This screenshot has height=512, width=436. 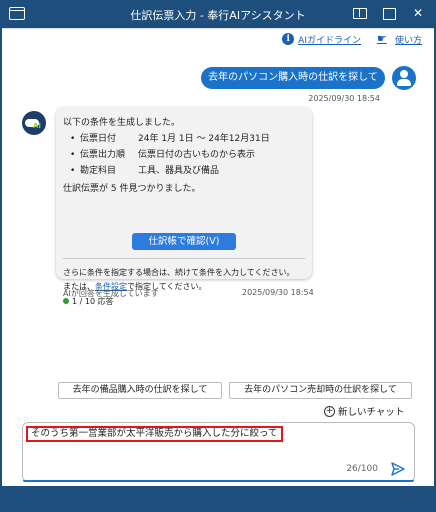 I want to click on user-message-bubble: 去年のパソコン購入時の仕訳を探して, so click(x=293, y=78).